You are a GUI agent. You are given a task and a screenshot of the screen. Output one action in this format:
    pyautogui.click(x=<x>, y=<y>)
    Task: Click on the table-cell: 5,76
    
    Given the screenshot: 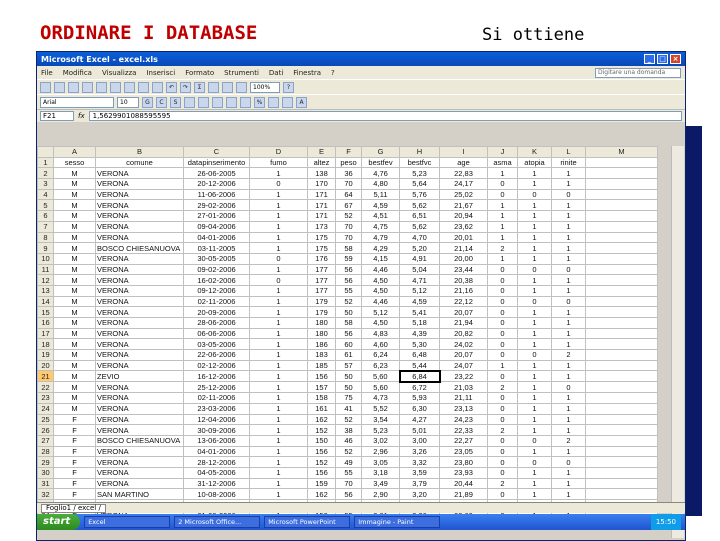 What is the action you would take?
    pyautogui.click(x=419, y=194)
    